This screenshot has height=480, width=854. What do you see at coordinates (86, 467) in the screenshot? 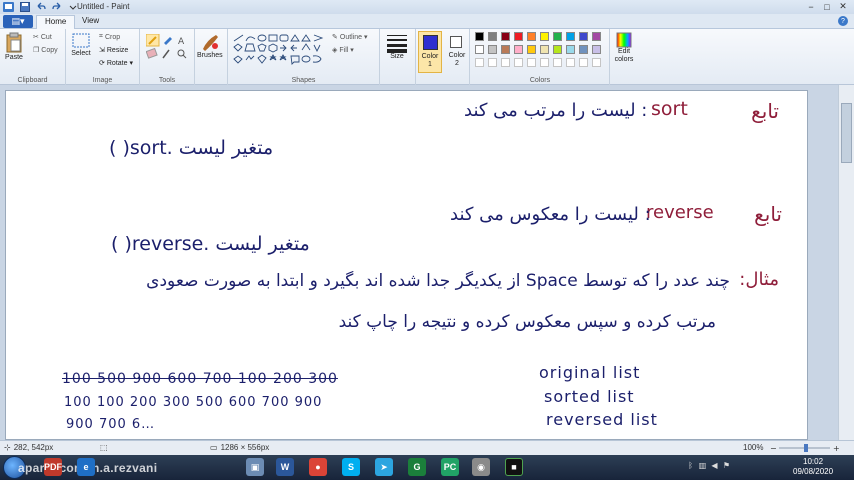
I see `taskbar-ie-app: e` at bounding box center [86, 467].